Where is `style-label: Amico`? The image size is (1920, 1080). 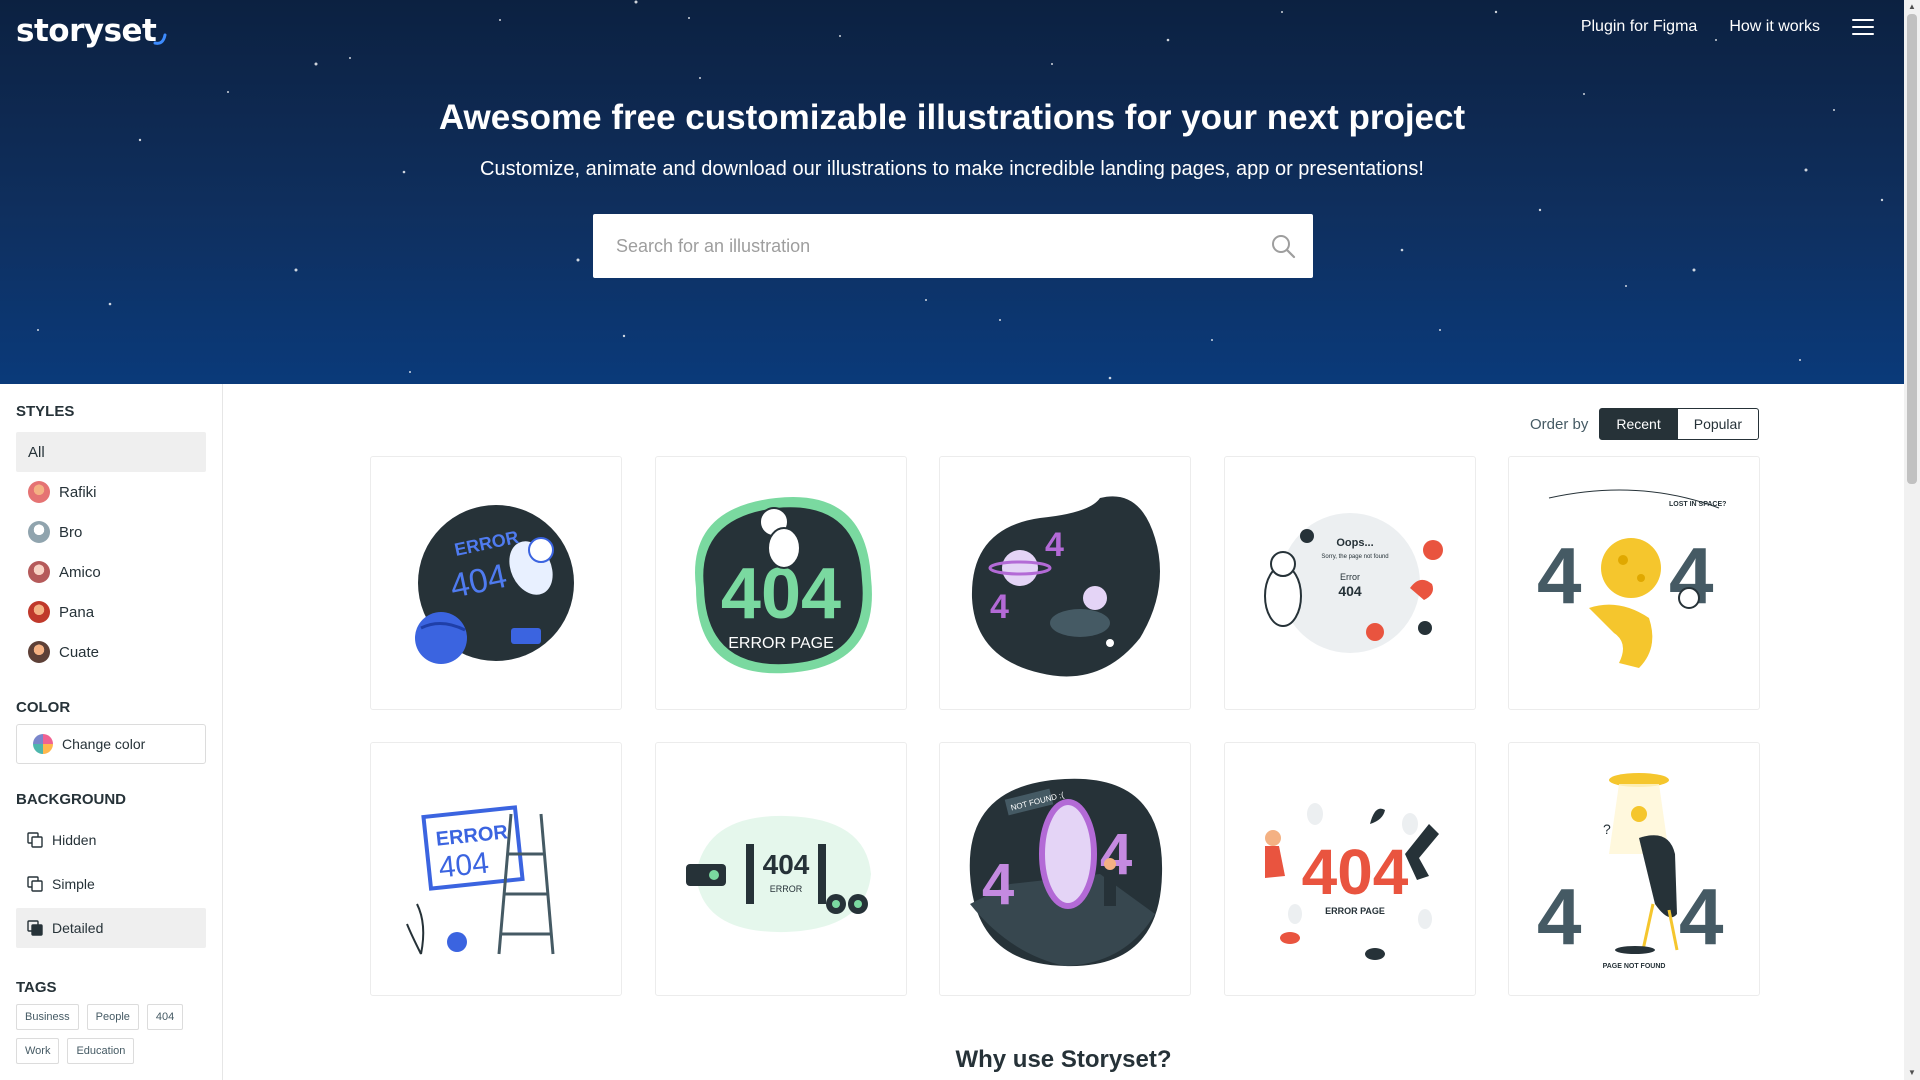
style-label: Amico is located at coordinates (80, 572).